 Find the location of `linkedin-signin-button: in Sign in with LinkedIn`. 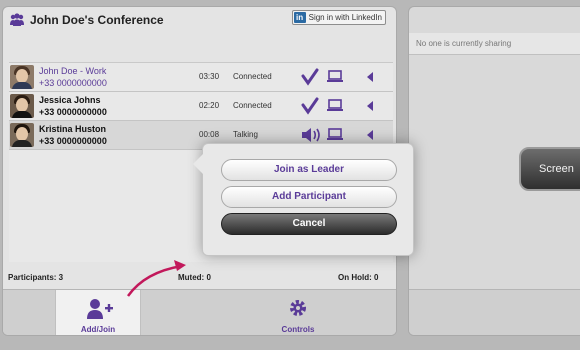

linkedin-signin-button: in Sign in with LinkedIn is located at coordinates (338, 17).